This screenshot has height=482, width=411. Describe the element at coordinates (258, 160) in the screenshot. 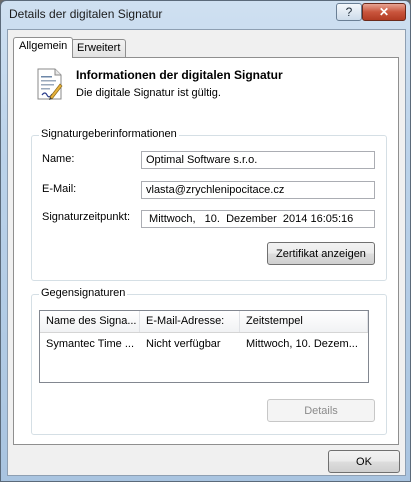

I see `name-field: Optimal Software s.r.o.` at that location.